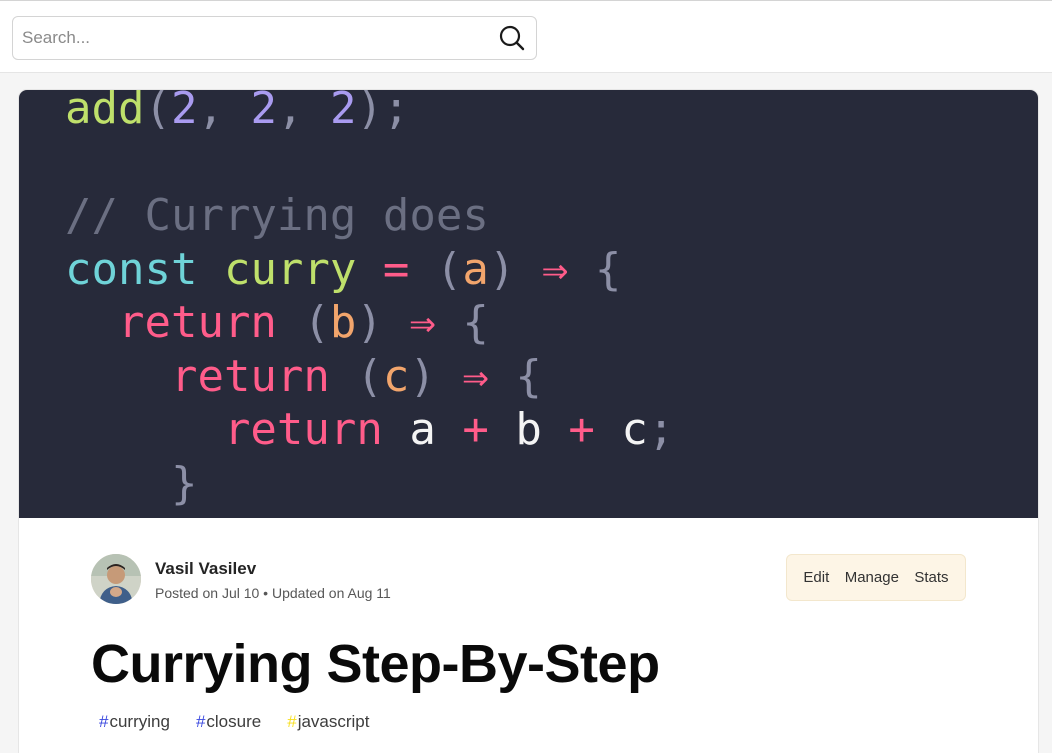 This screenshot has height=753, width=1052. Describe the element at coordinates (872, 577) in the screenshot. I see `manage-button: Manage` at that location.